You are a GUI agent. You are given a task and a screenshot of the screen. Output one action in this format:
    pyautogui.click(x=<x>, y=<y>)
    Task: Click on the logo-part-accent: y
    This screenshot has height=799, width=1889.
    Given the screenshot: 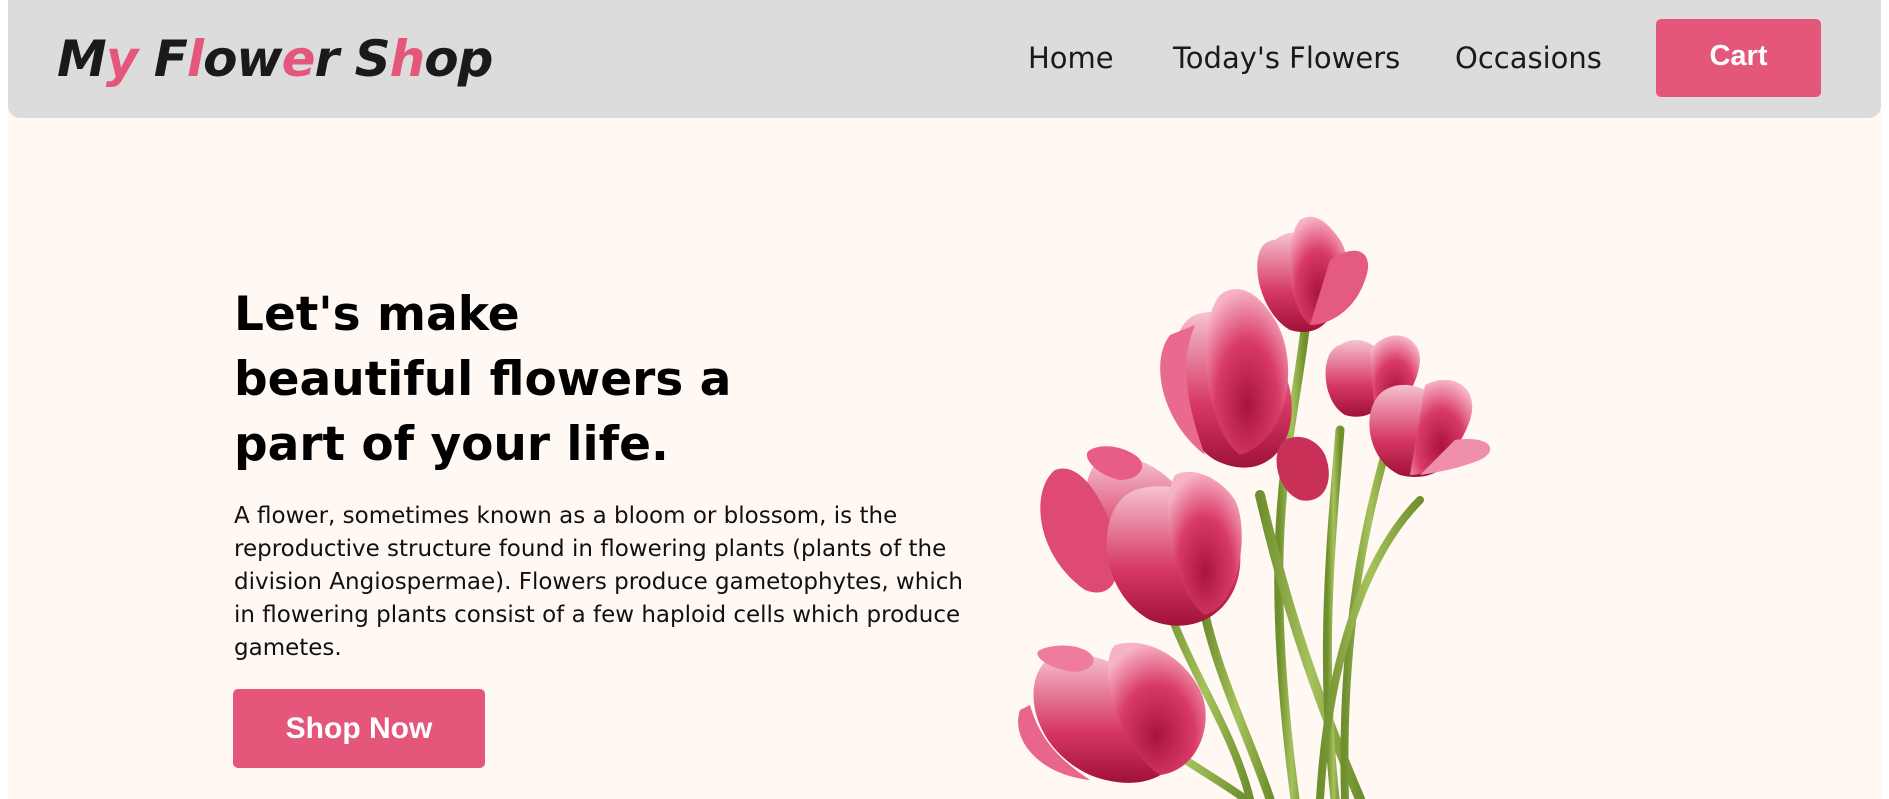 What is the action you would take?
    pyautogui.click(x=122, y=59)
    